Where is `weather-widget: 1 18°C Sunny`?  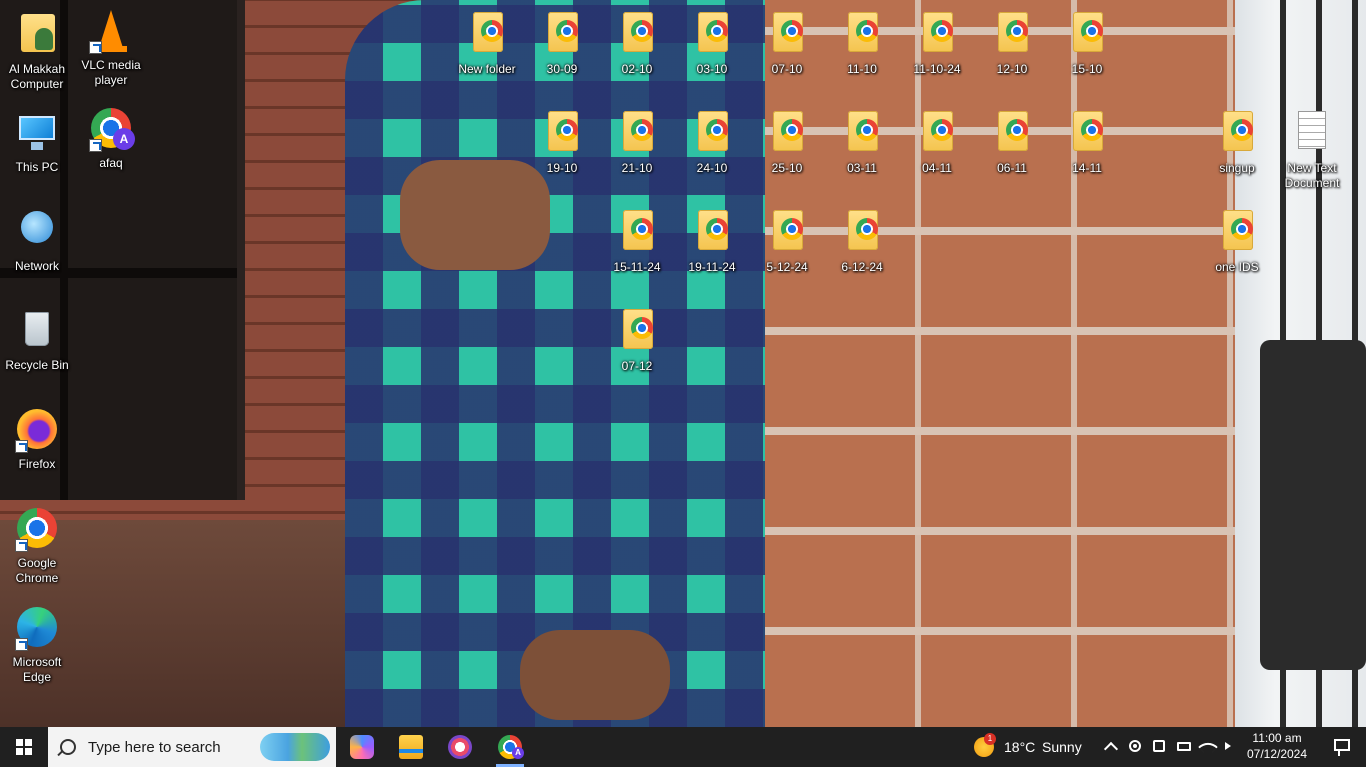
weather-widget: 1 18°C Sunny is located at coordinates (1030, 747).